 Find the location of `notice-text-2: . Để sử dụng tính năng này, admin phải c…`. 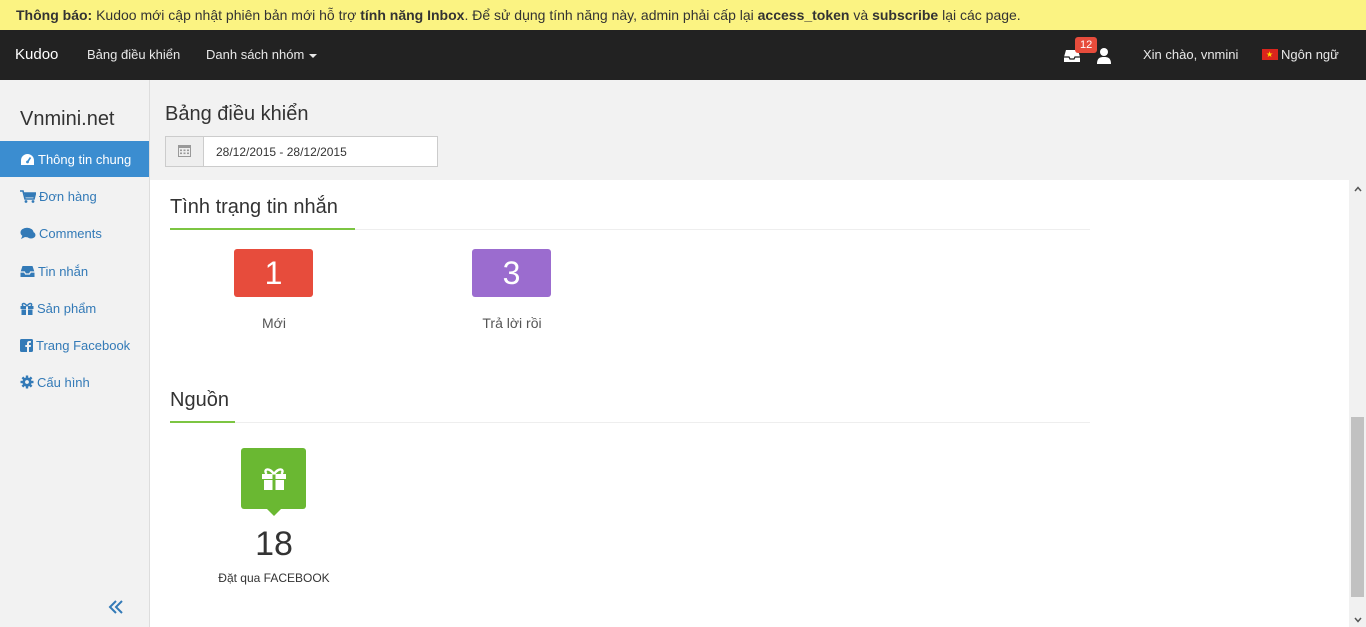

notice-text-2: . Để sử dụng tính năng này, admin phải c… is located at coordinates (611, 15).